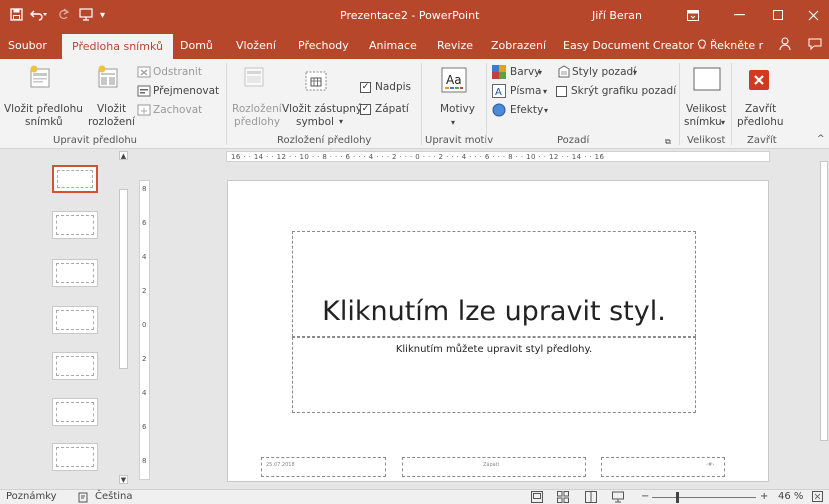 Image resolution: width=829 pixels, height=504 pixels. Describe the element at coordinates (778, 15) in the screenshot. I see `maximize-icon` at that location.